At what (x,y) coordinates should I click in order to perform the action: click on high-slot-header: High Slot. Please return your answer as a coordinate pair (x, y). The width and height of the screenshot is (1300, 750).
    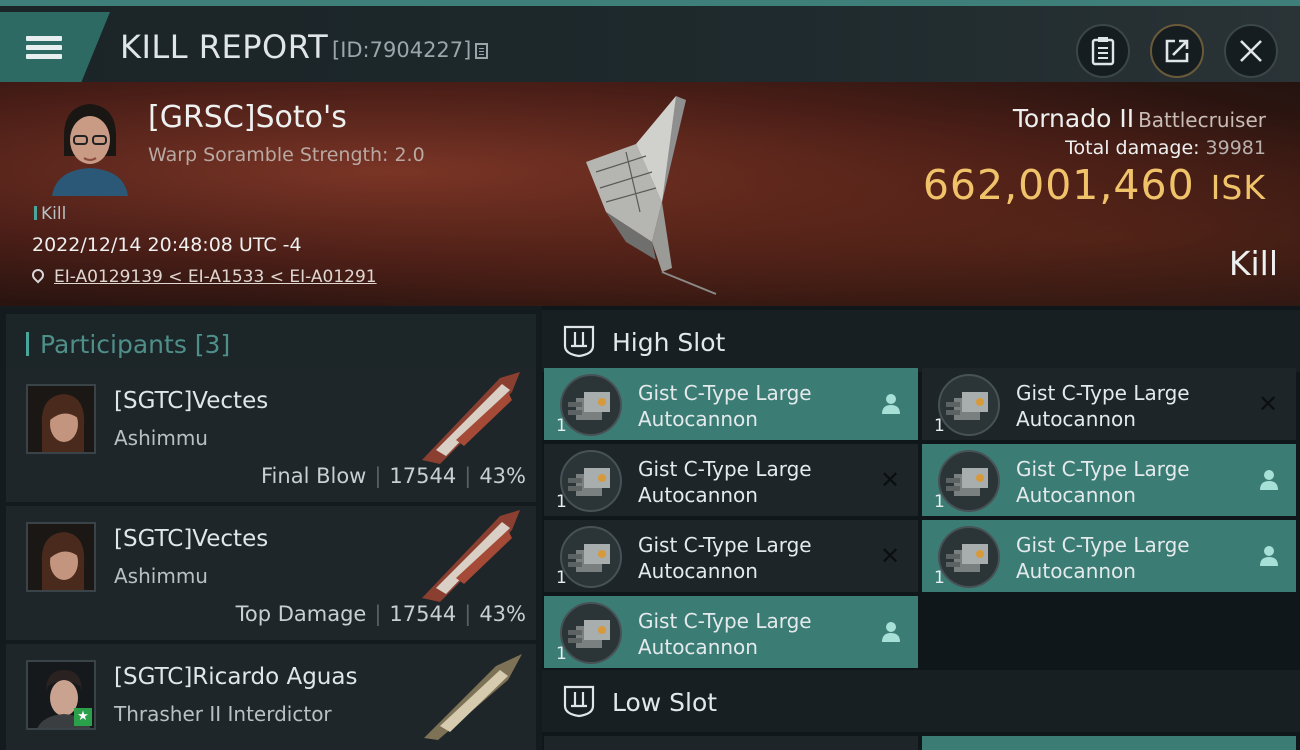
    Looking at the image, I should click on (921, 341).